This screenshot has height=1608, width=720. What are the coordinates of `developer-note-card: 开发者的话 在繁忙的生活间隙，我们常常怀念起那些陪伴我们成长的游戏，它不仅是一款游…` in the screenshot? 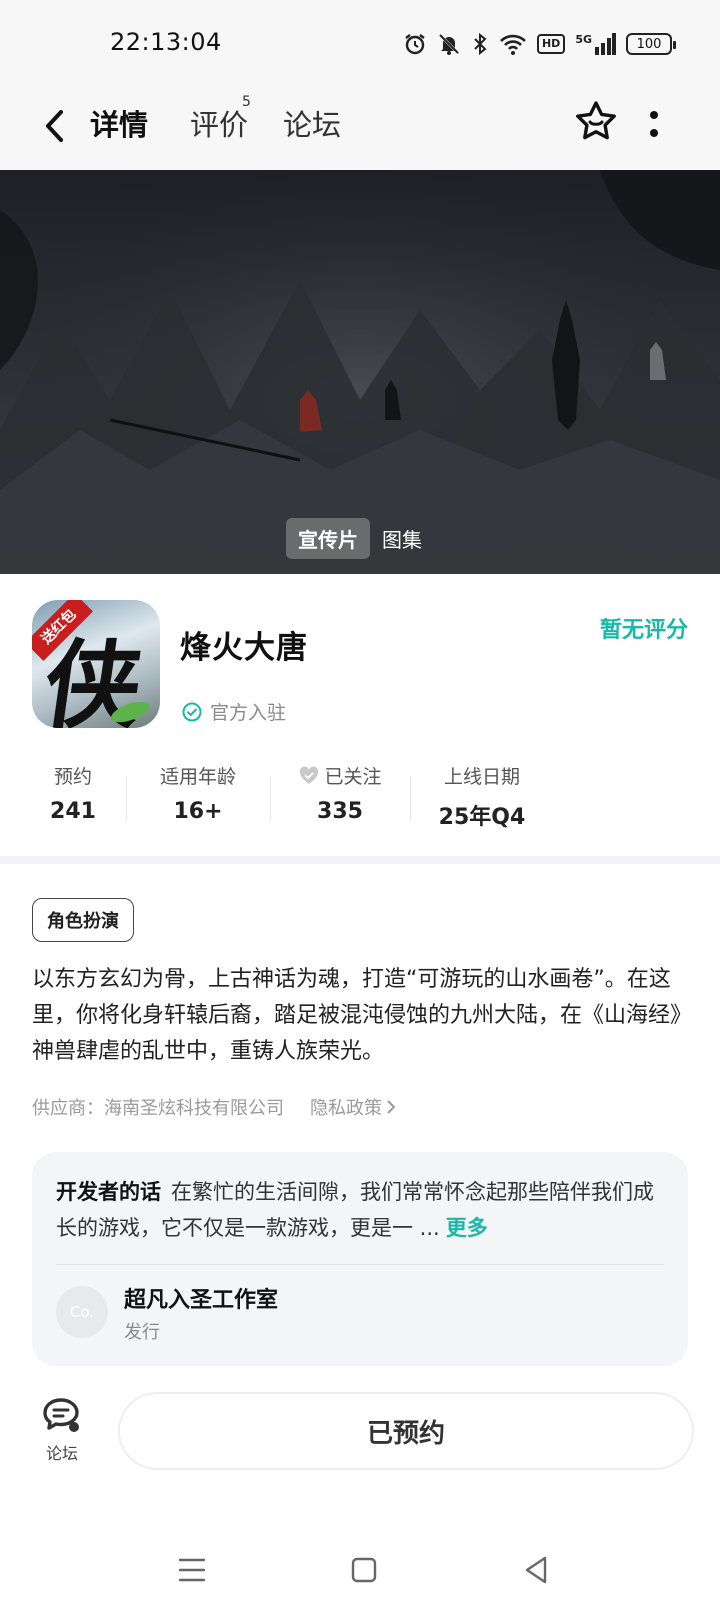 It's located at (360, 1259).